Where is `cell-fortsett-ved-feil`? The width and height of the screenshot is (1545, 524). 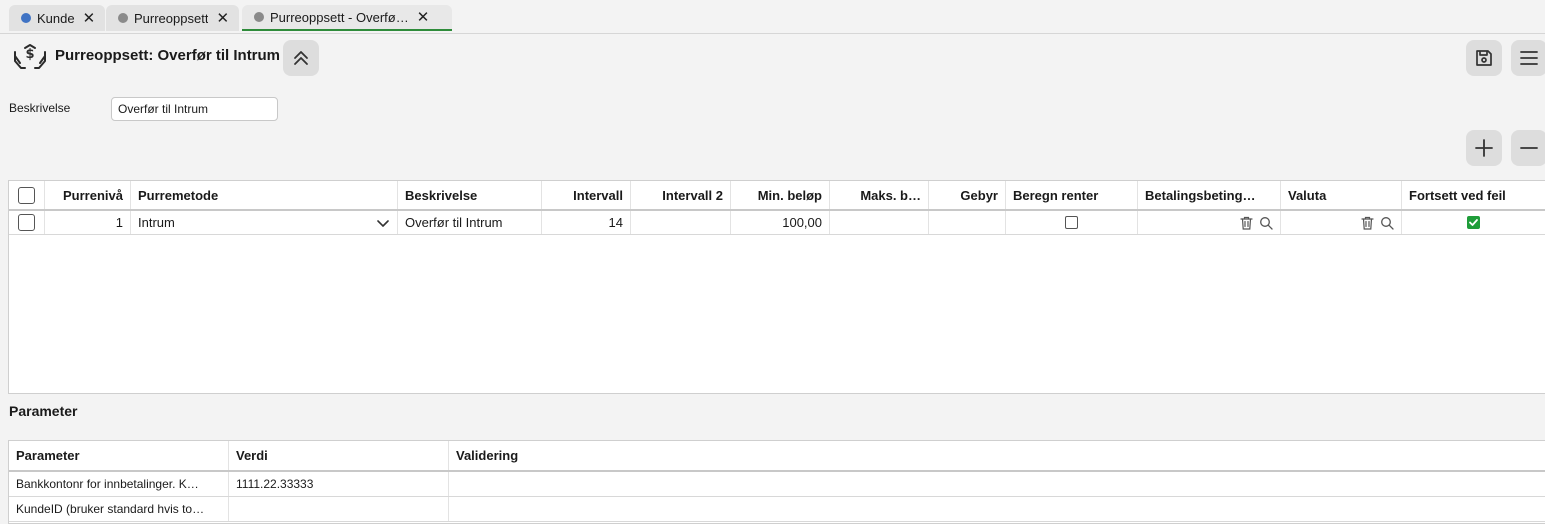 cell-fortsett-ved-feil is located at coordinates (1473, 222).